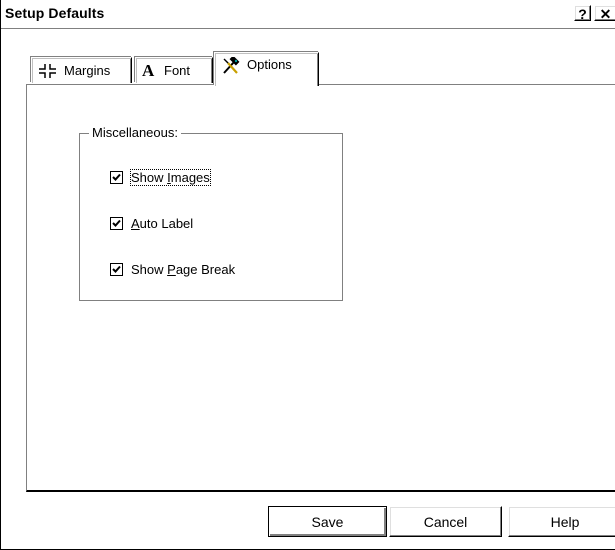 Image resolution: width=615 pixels, height=550 pixels. I want to click on tab-label: Margins, so click(87, 70).